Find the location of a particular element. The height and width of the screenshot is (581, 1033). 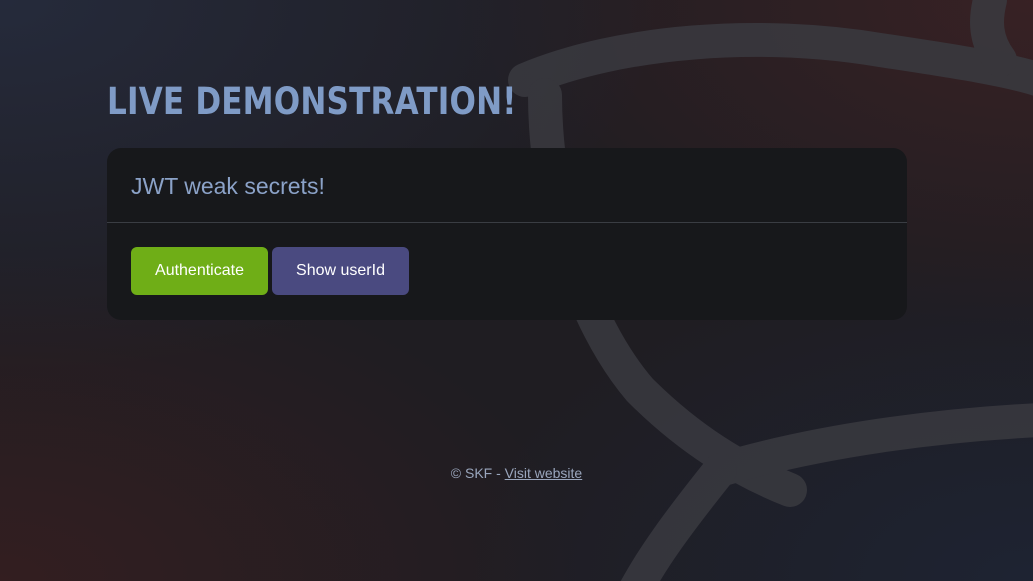

footer: © SKF - Visit website is located at coordinates (516, 473).